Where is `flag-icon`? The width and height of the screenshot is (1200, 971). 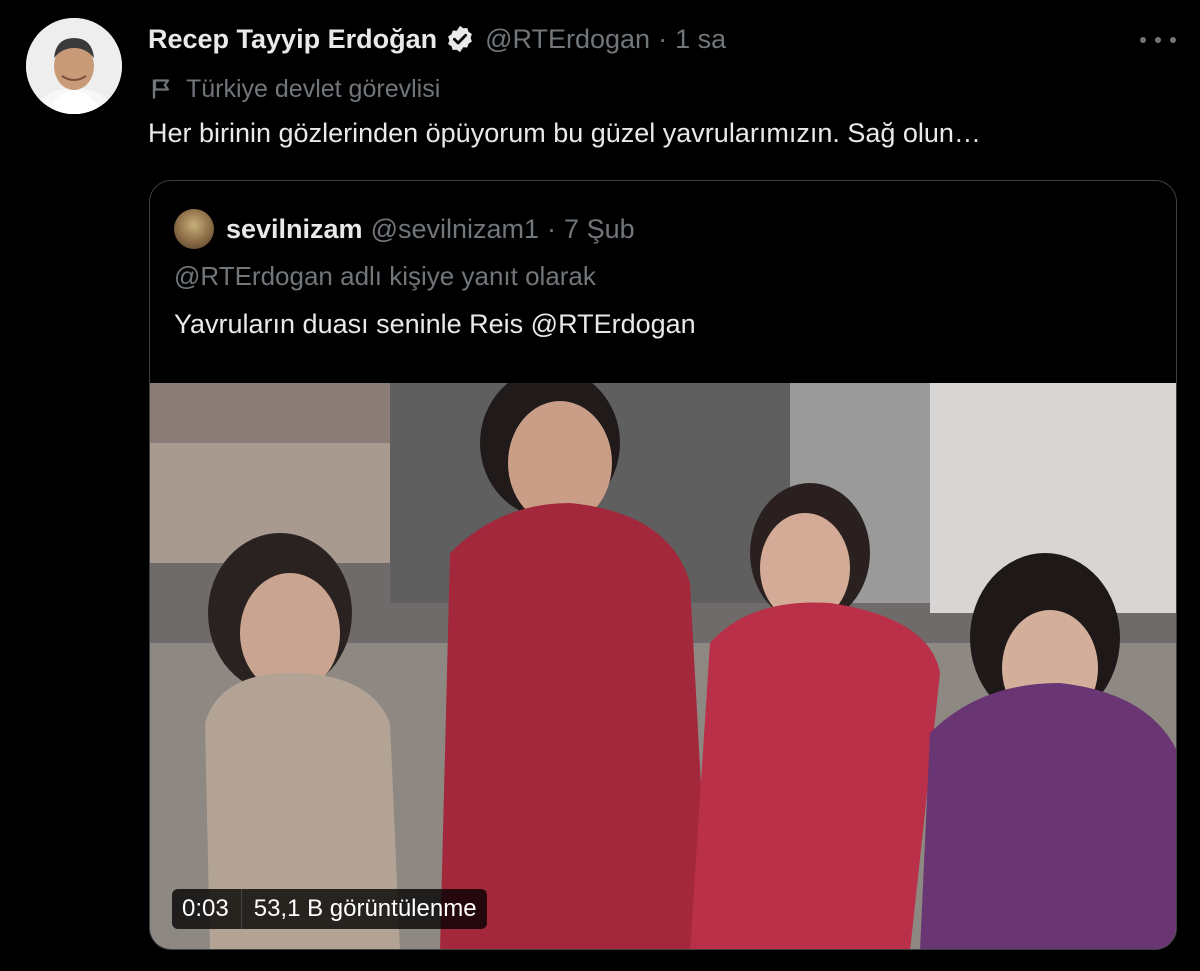
flag-icon is located at coordinates (161, 89).